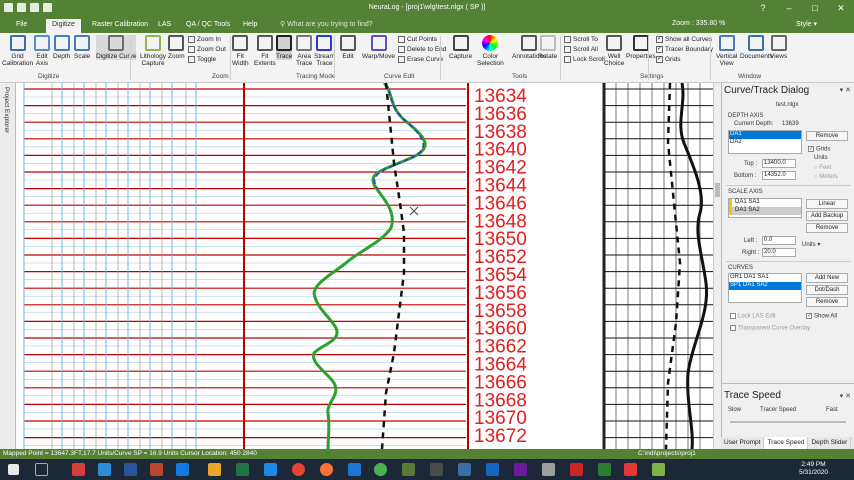 Image resolution: width=854 pixels, height=480 pixels. Describe the element at coordinates (717, 266) in the screenshot. I see `vertical-scrollbar` at that location.